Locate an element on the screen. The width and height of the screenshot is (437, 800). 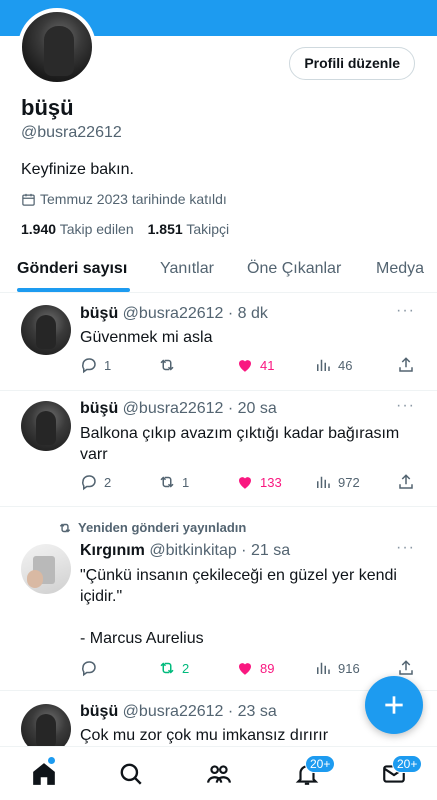
tab-media: Medya is located at coordinates (400, 269).